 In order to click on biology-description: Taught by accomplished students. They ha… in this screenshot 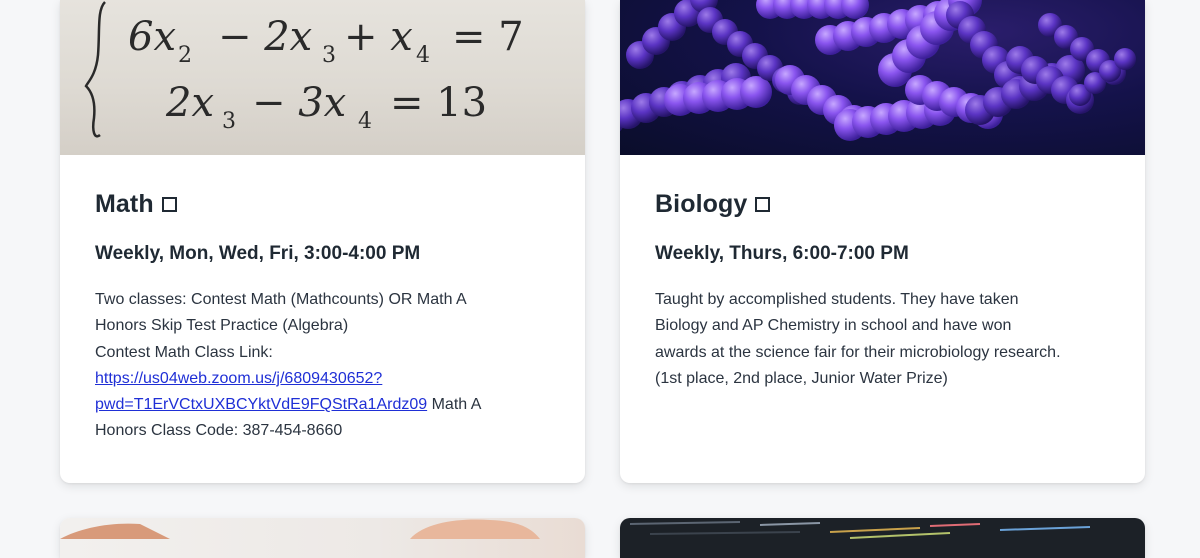, I will do `click(882, 339)`.